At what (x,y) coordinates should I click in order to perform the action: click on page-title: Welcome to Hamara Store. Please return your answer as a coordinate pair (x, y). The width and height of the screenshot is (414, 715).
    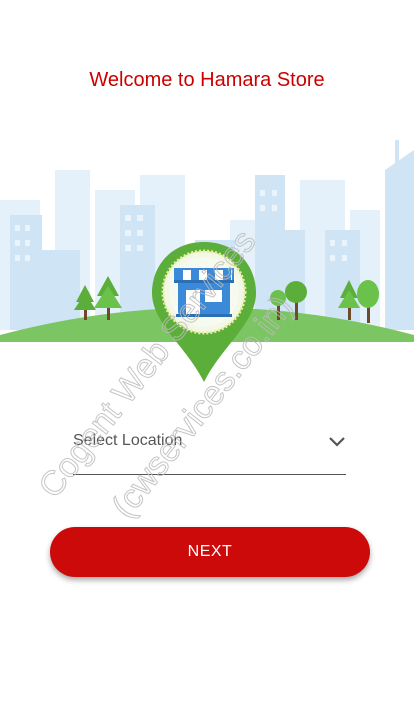
    Looking at the image, I should click on (207, 80).